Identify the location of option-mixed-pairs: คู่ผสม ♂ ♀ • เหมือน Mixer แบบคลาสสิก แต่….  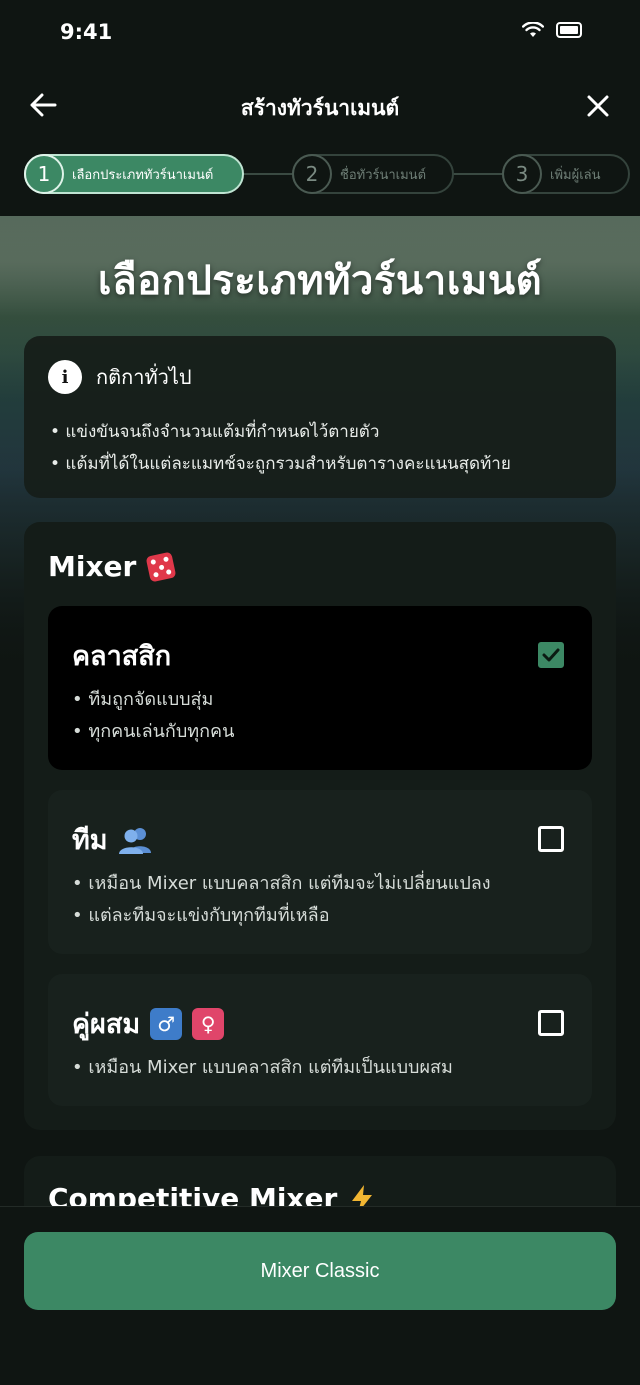
(320, 1040).